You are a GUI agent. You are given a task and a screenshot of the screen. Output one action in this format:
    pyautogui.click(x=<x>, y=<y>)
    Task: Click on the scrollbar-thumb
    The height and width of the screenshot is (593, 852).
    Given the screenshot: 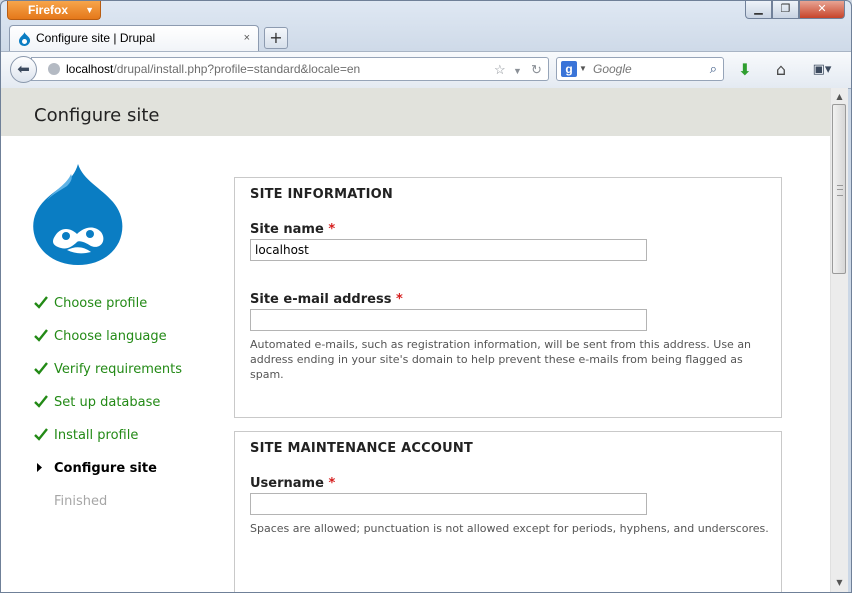 What is the action you would take?
    pyautogui.click(x=839, y=189)
    